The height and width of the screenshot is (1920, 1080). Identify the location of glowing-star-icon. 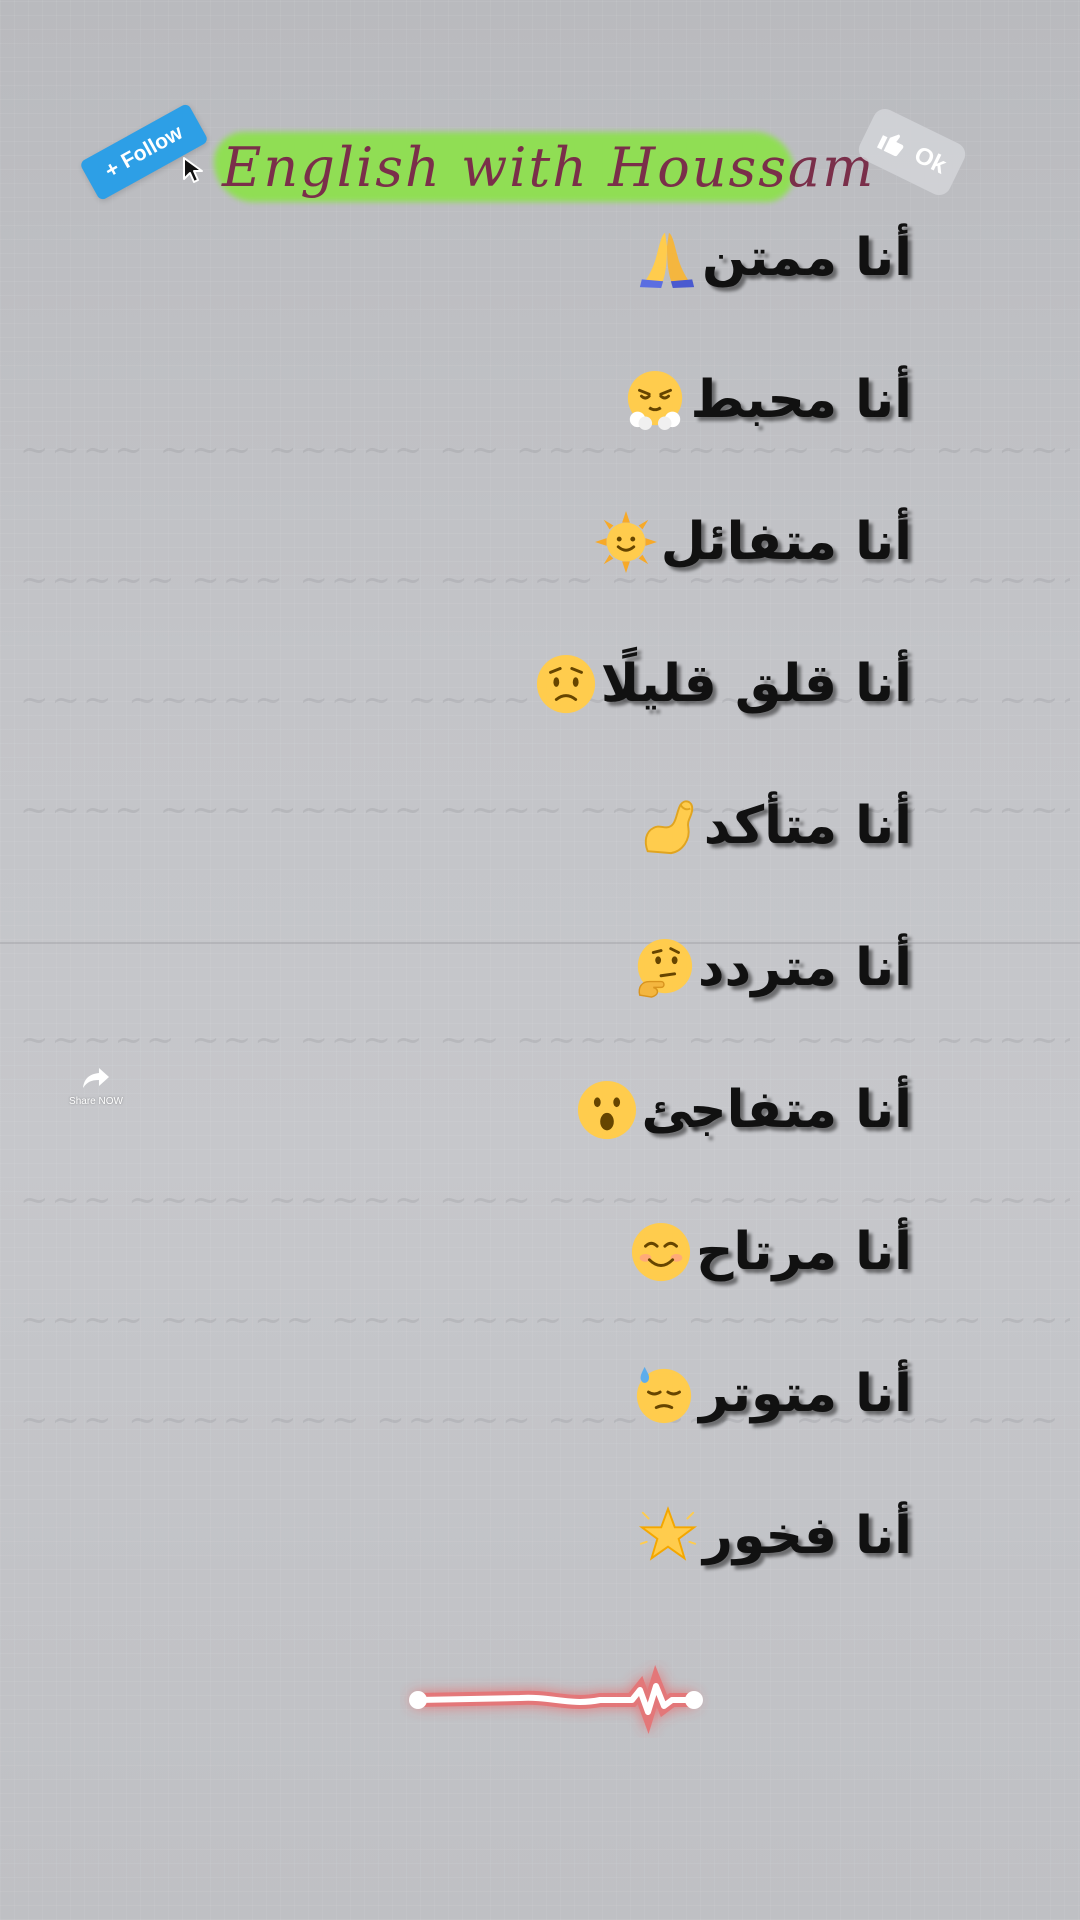
(668, 1533).